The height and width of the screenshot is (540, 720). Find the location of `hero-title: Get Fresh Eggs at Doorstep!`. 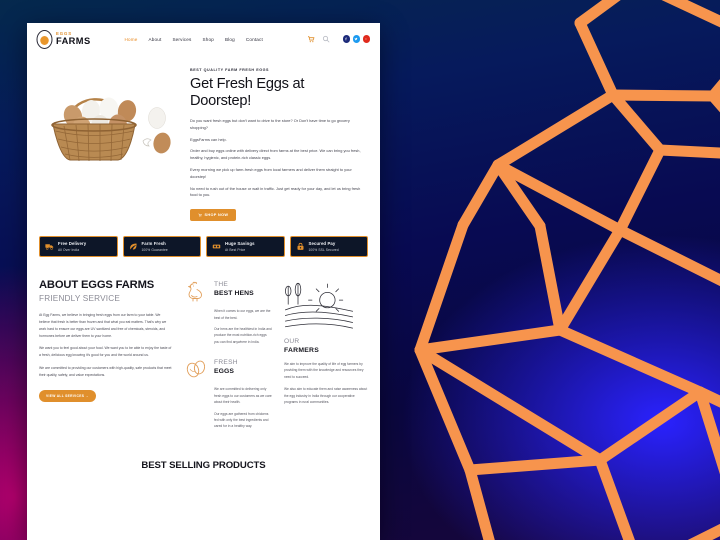

hero-title: Get Fresh Eggs at Doorstep! is located at coordinates (247, 92).